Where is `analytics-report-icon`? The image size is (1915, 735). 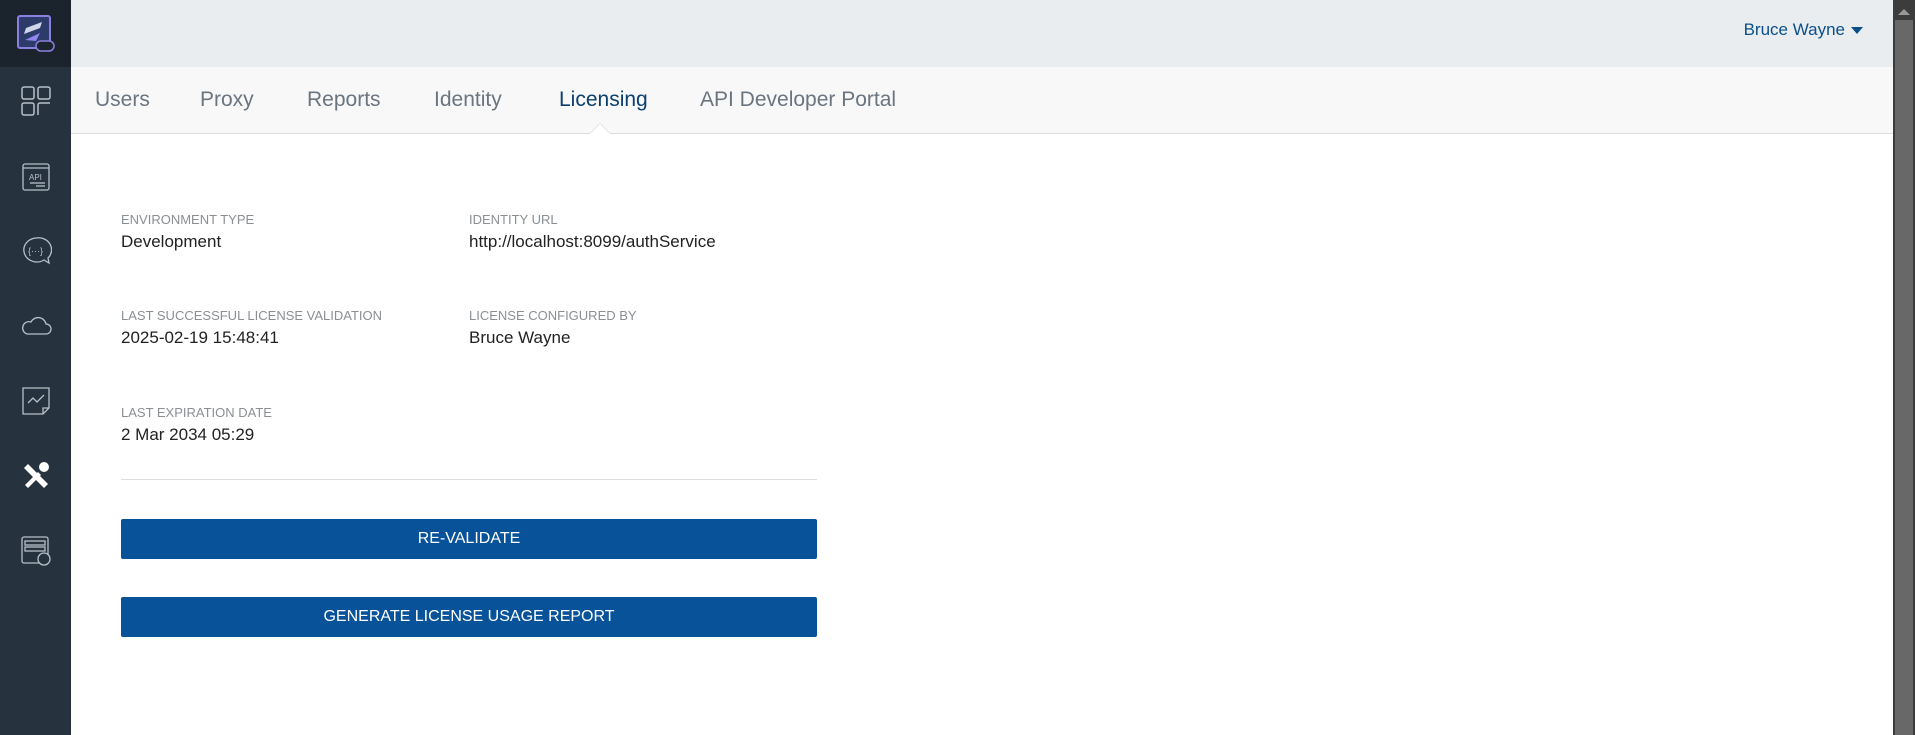
analytics-report-icon is located at coordinates (35, 401).